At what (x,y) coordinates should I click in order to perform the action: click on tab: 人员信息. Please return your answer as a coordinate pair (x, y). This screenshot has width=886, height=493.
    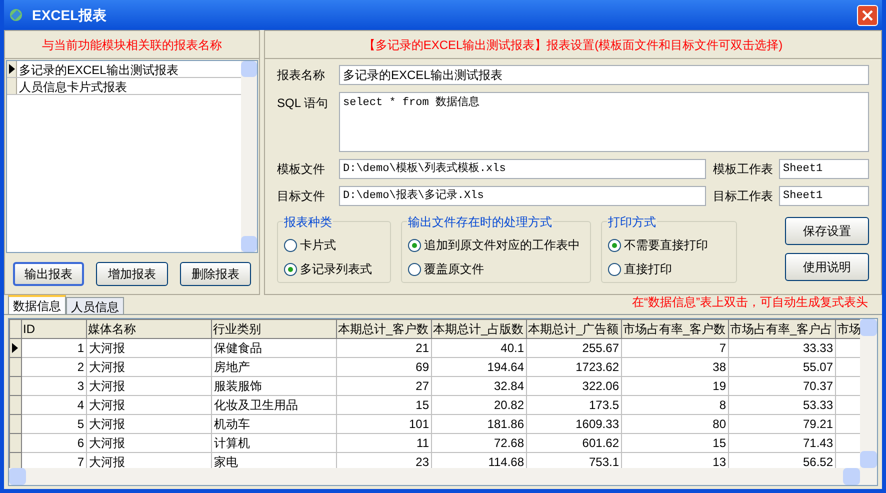
    Looking at the image, I should click on (95, 305).